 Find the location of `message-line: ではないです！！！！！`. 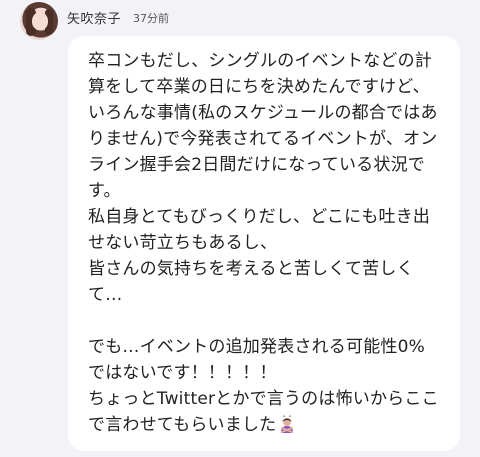

message-line: ではないです！！！！！ is located at coordinates (182, 373).